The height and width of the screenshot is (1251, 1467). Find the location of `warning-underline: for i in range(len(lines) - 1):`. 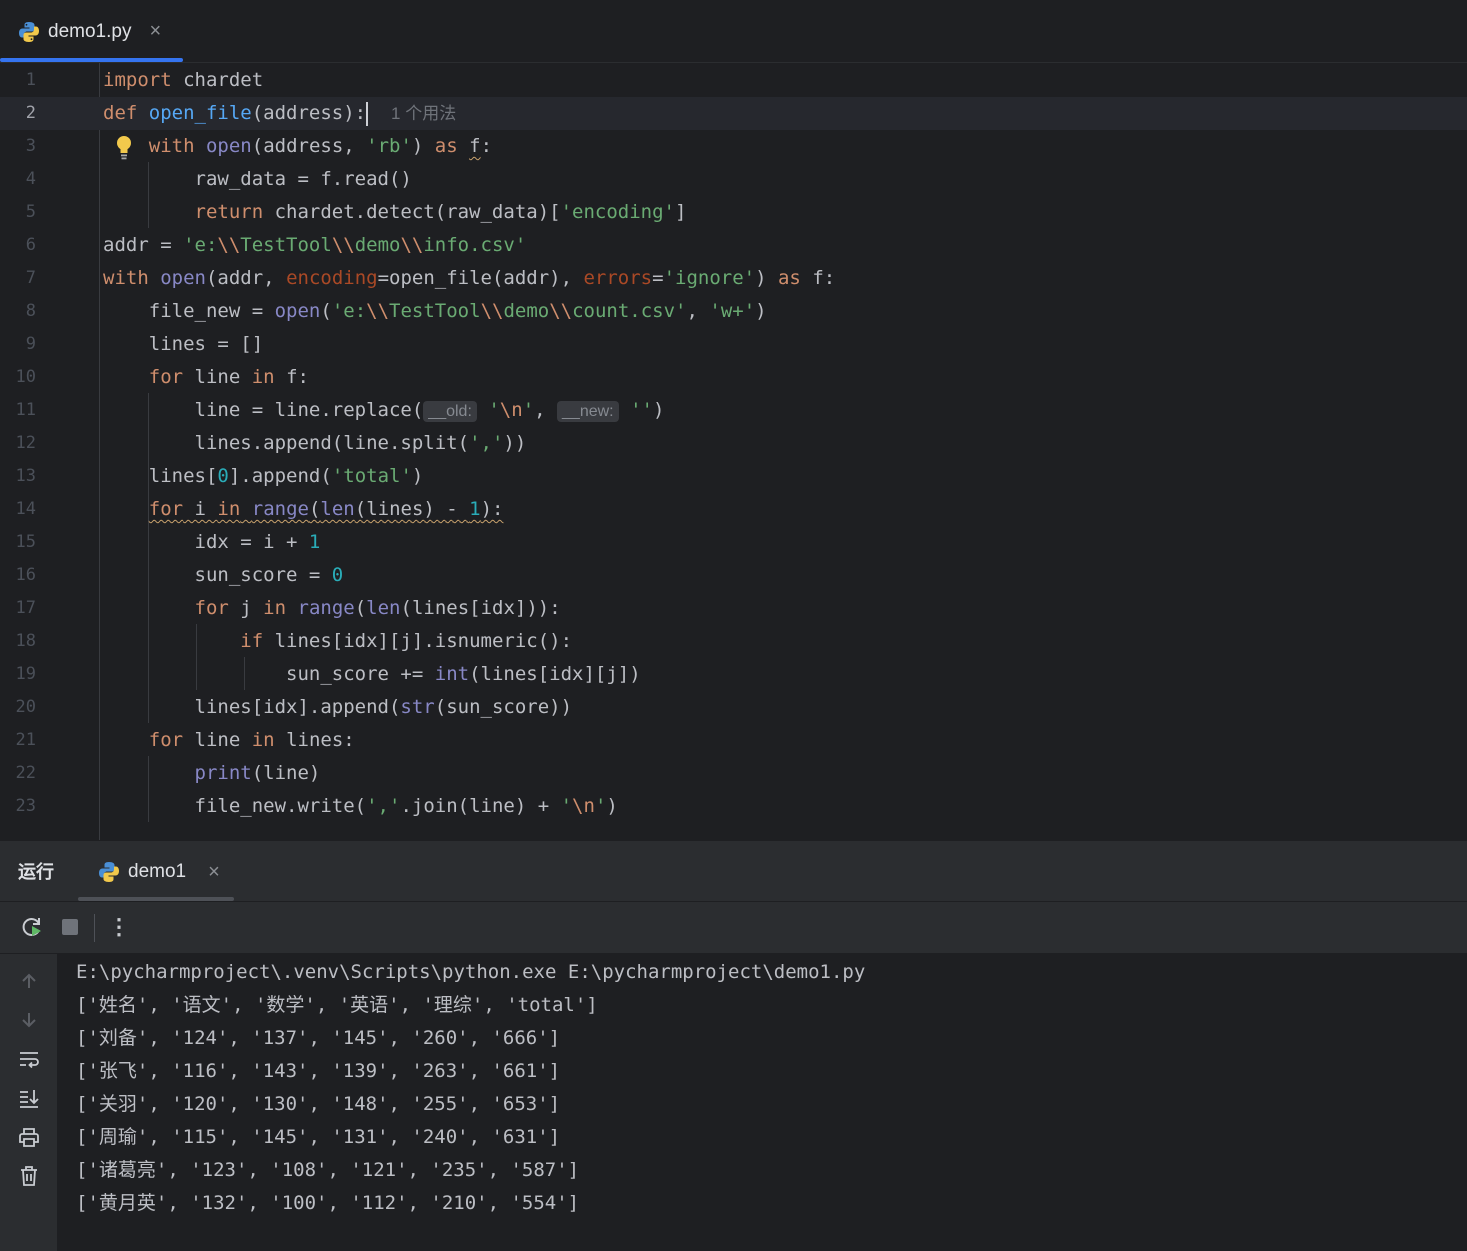

warning-underline: for i in range(len(lines) - 1): is located at coordinates (326, 509).